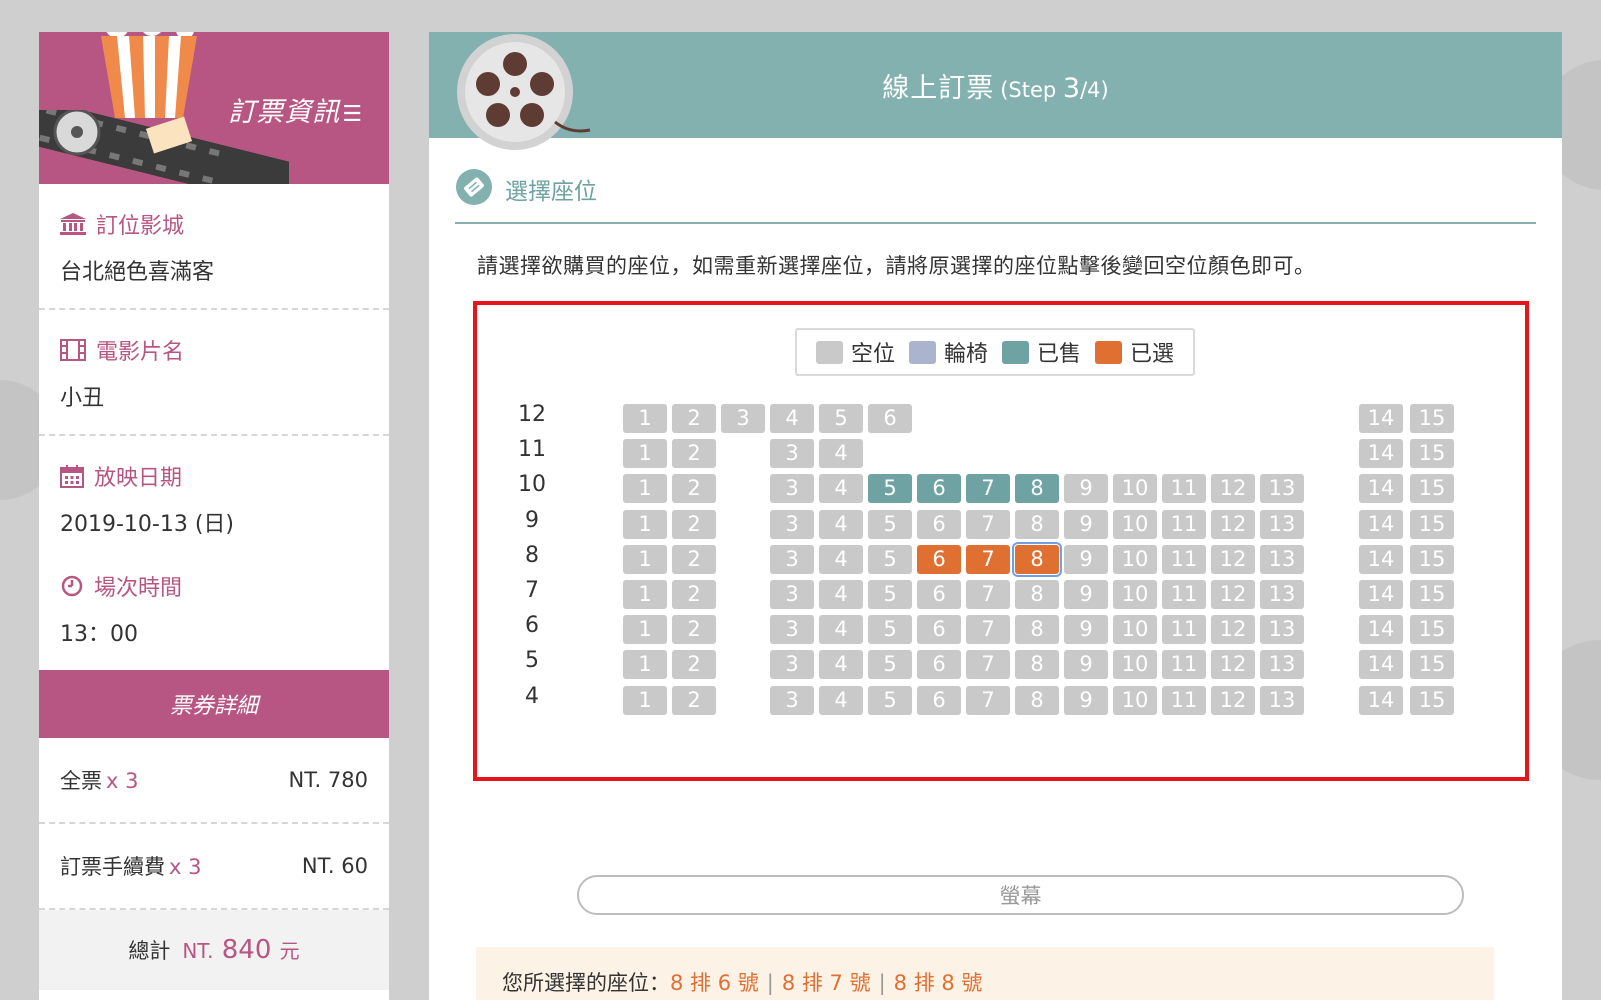 The height and width of the screenshot is (1000, 1601). What do you see at coordinates (1037, 559) in the screenshot?
I see `seat-selected: 8` at bounding box center [1037, 559].